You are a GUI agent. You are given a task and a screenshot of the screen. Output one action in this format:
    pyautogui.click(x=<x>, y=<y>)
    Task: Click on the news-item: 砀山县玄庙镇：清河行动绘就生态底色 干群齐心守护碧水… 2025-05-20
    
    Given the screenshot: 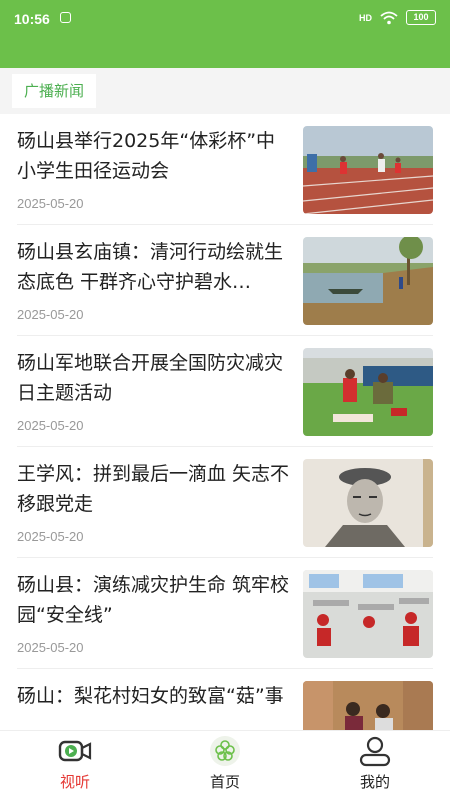 What is the action you would take?
    pyautogui.click(x=225, y=280)
    